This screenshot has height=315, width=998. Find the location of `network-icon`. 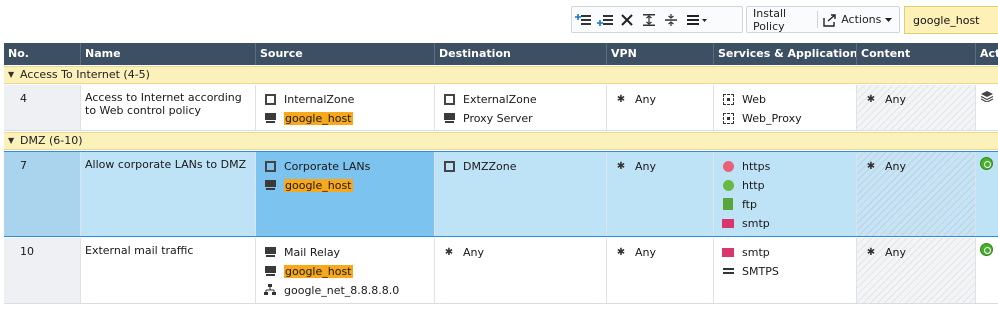

network-icon is located at coordinates (270, 290).